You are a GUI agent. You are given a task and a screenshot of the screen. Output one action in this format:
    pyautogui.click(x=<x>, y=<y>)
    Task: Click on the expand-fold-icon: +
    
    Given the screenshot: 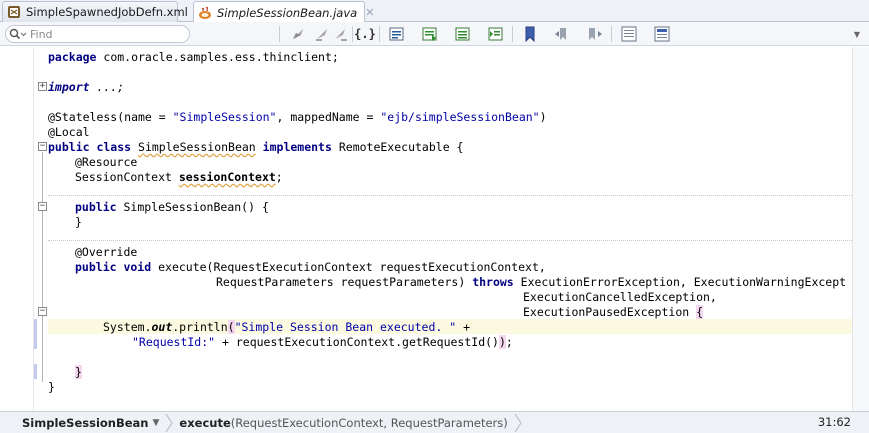 What is the action you would take?
    pyautogui.click(x=42, y=86)
    